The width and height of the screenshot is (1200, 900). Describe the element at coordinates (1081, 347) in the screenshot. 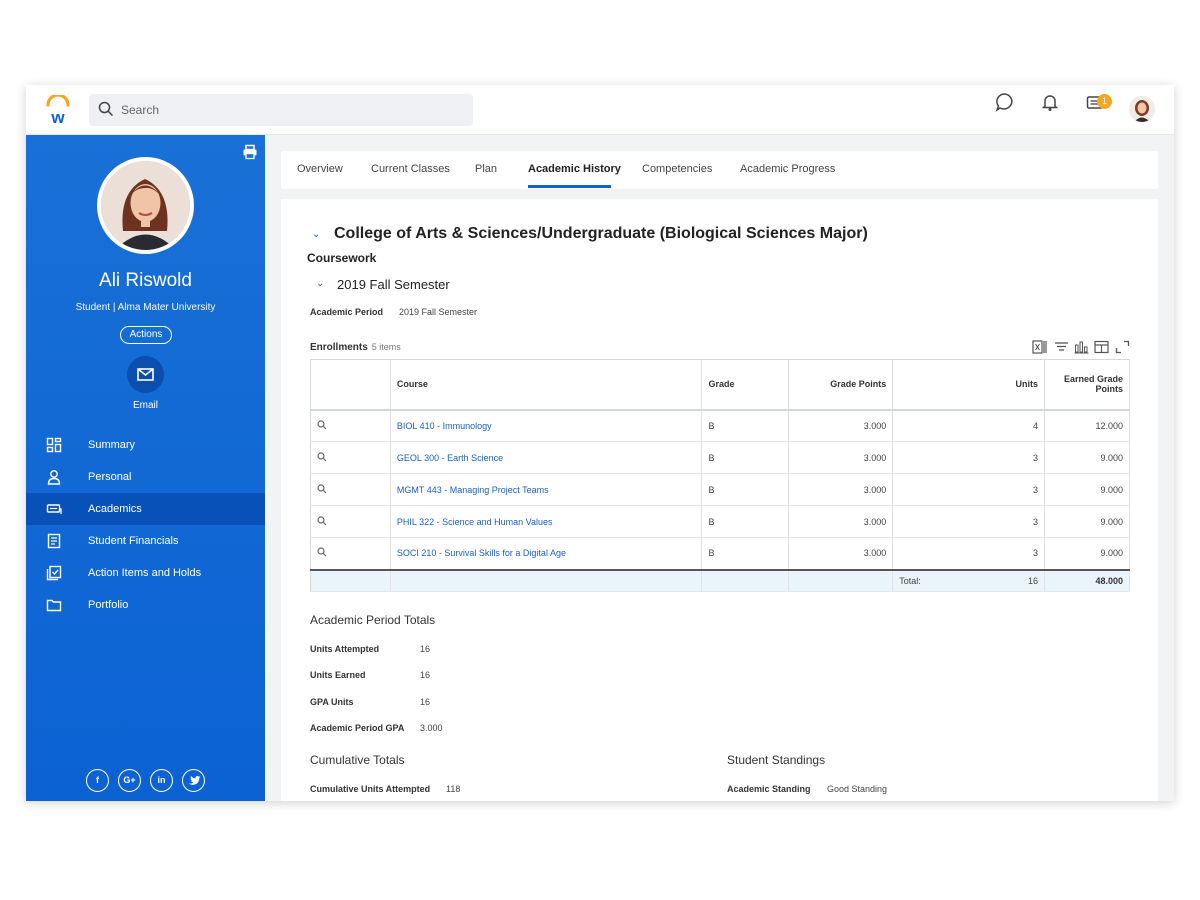

I see `chart-icon` at that location.